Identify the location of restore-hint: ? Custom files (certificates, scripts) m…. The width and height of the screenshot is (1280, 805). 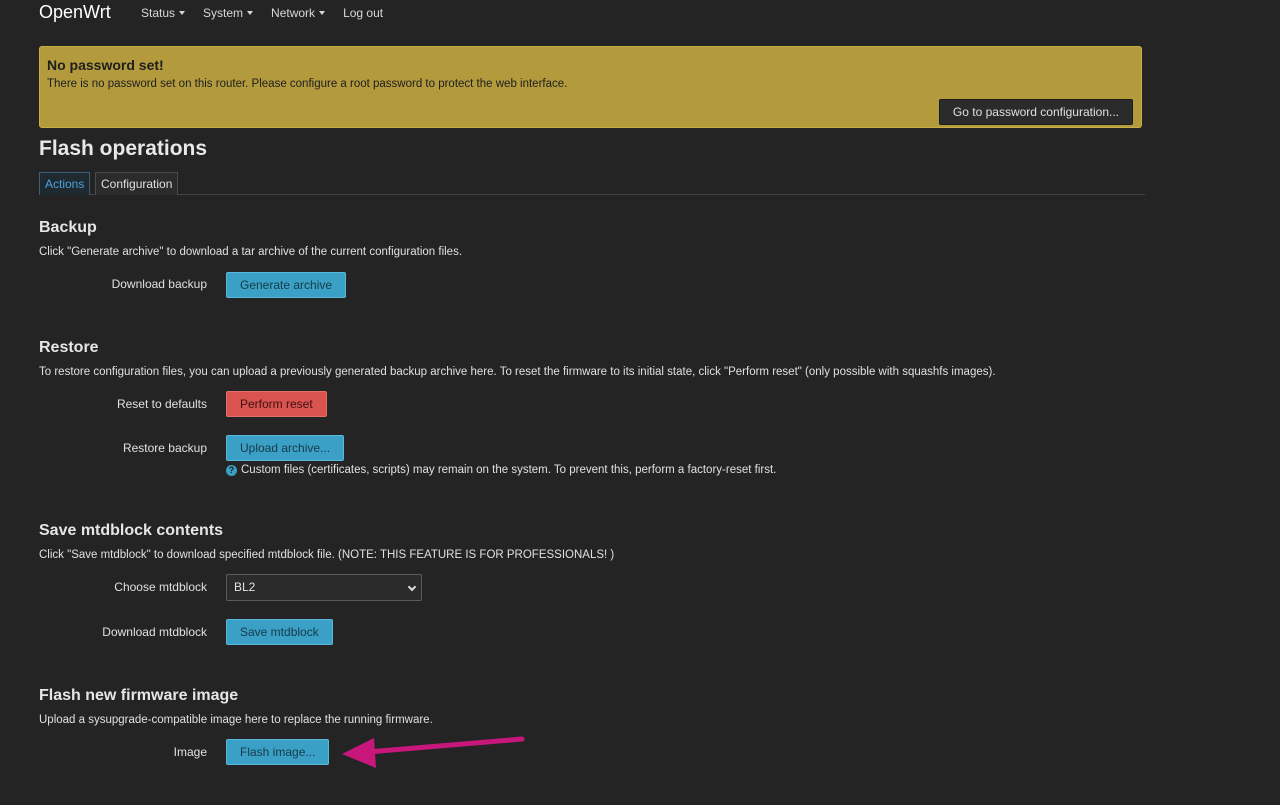
(501, 470).